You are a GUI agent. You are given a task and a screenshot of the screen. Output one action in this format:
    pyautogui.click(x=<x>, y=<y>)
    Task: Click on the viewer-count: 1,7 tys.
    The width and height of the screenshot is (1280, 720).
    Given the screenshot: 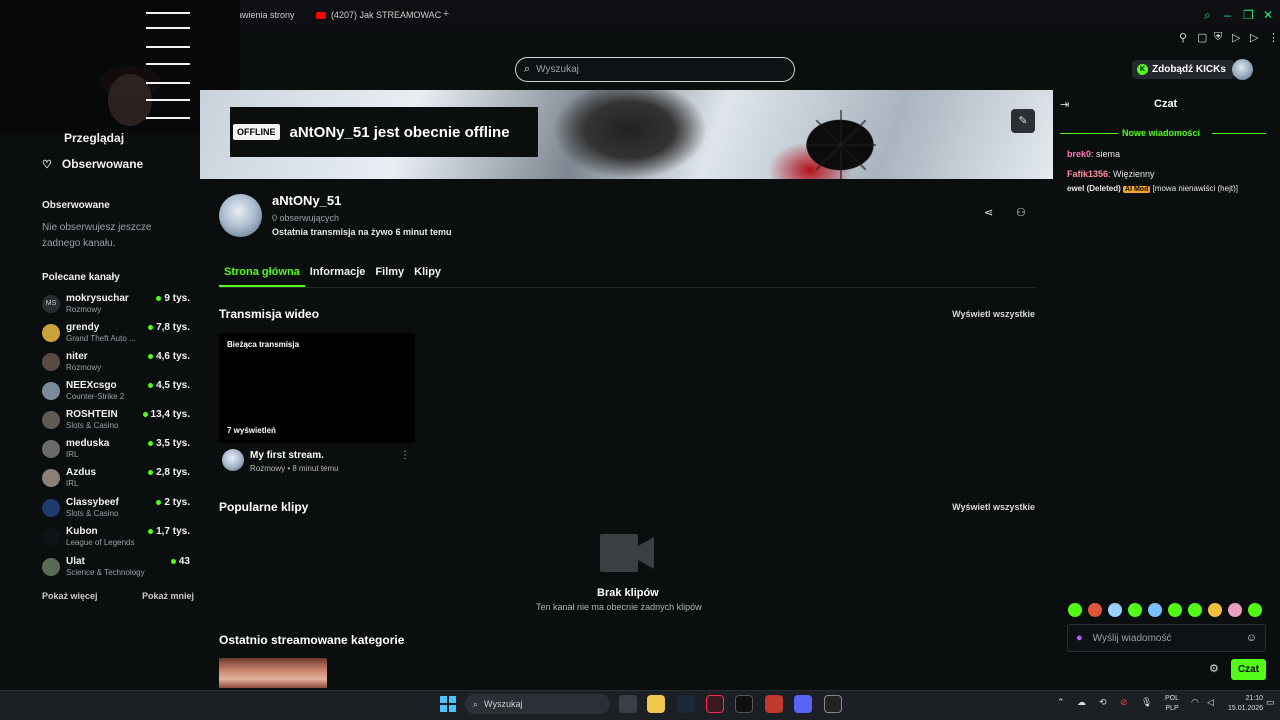 What is the action you would take?
    pyautogui.click(x=169, y=531)
    